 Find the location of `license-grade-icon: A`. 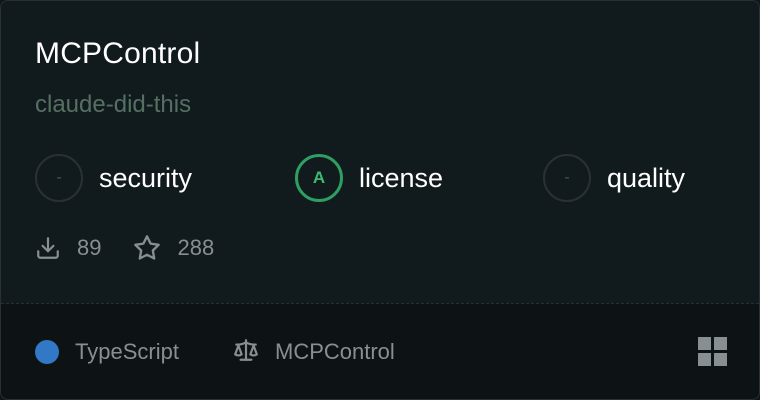

license-grade-icon: A is located at coordinates (319, 178).